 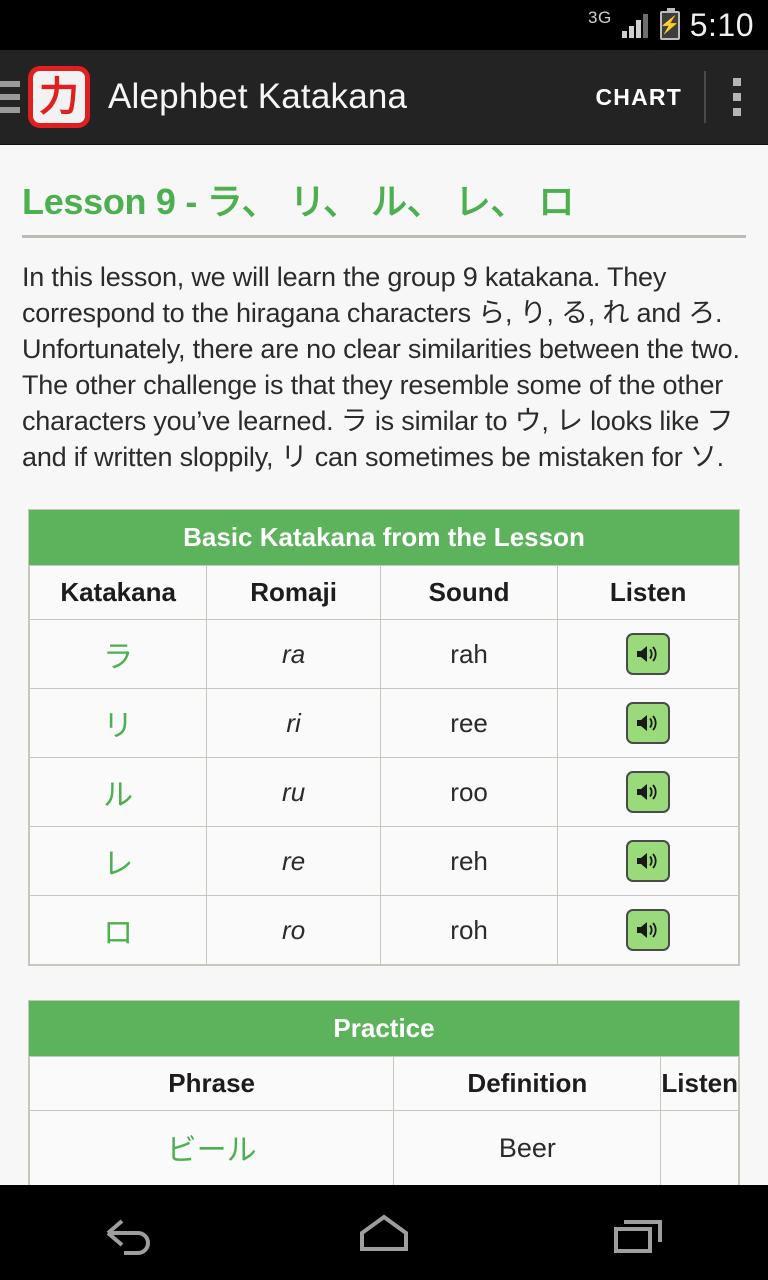 What do you see at coordinates (293, 654) in the screenshot?
I see `basic-cell-romaji: ra` at bounding box center [293, 654].